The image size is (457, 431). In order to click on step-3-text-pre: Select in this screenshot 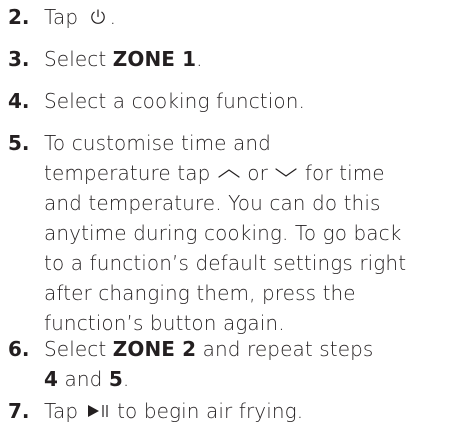, I will do `click(78, 59)`.